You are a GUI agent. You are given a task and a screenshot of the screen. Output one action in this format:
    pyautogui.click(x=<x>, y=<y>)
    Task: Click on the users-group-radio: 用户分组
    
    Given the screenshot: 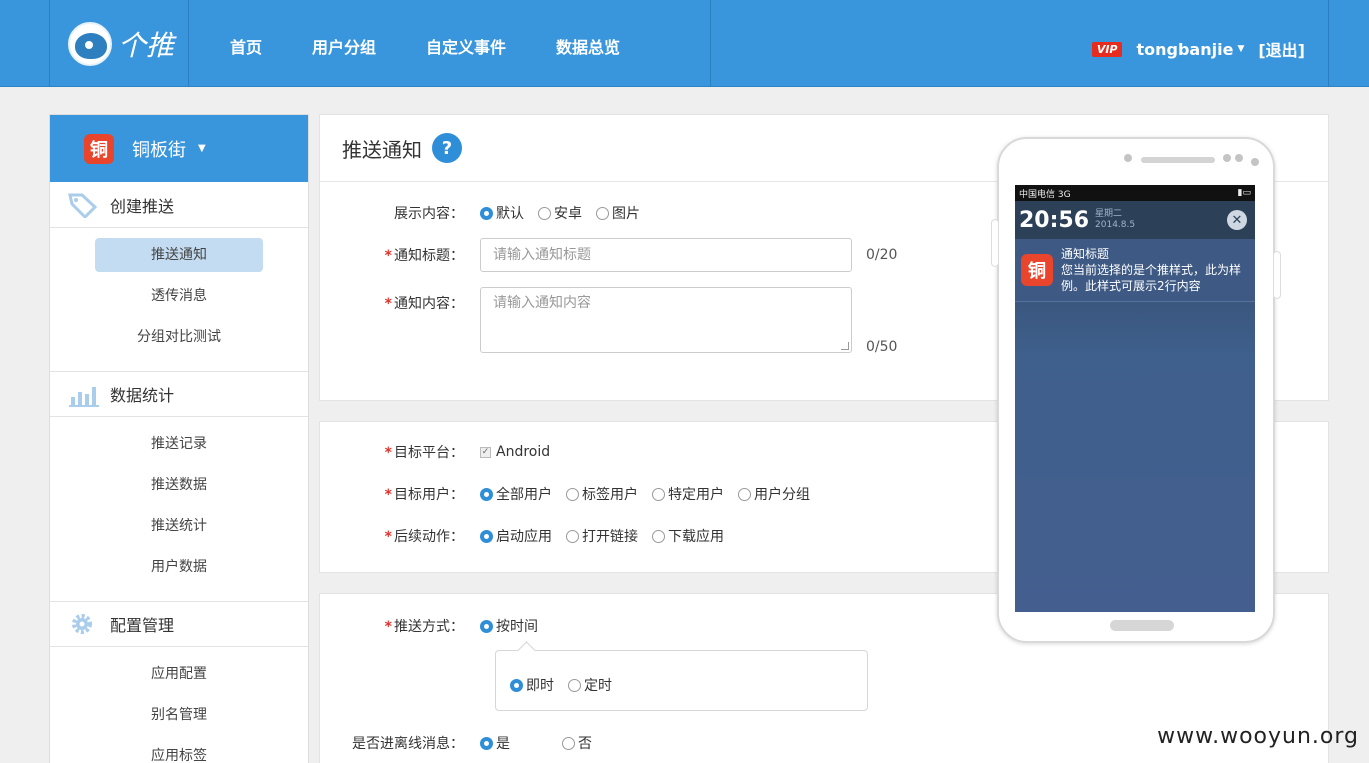 What is the action you would take?
    pyautogui.click(x=774, y=494)
    